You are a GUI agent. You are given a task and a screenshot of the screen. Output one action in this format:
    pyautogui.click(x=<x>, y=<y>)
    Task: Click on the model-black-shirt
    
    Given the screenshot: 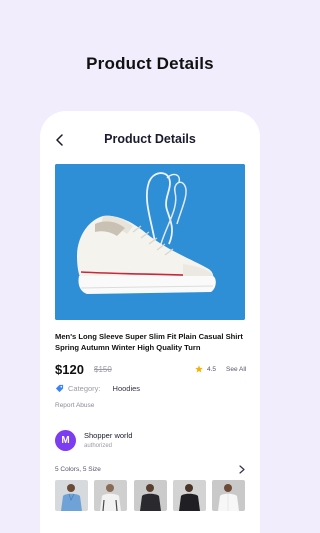 What is the action you would take?
    pyautogui.click(x=150, y=495)
    